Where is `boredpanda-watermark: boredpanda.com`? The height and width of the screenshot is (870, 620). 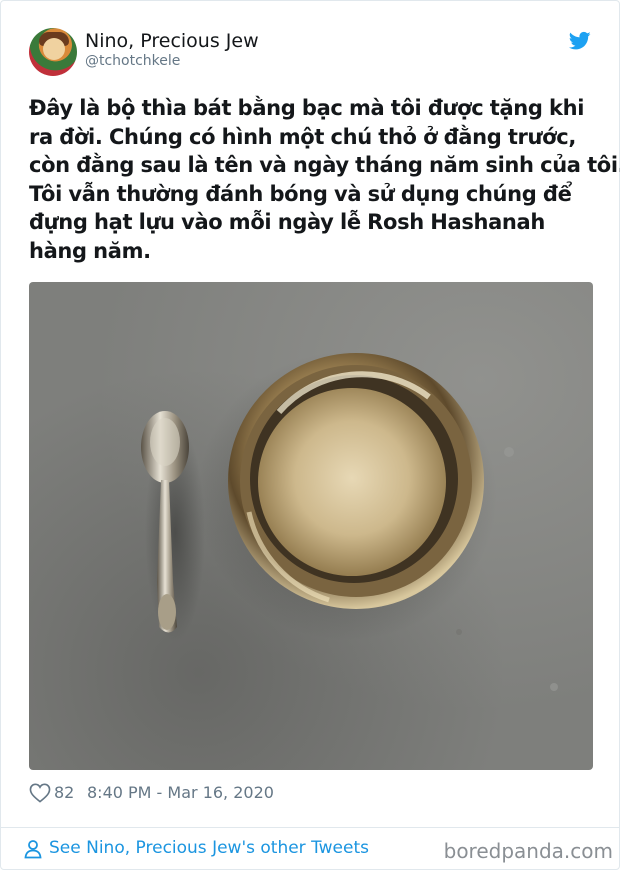 boredpanda-watermark: boredpanda.com is located at coordinates (528, 851).